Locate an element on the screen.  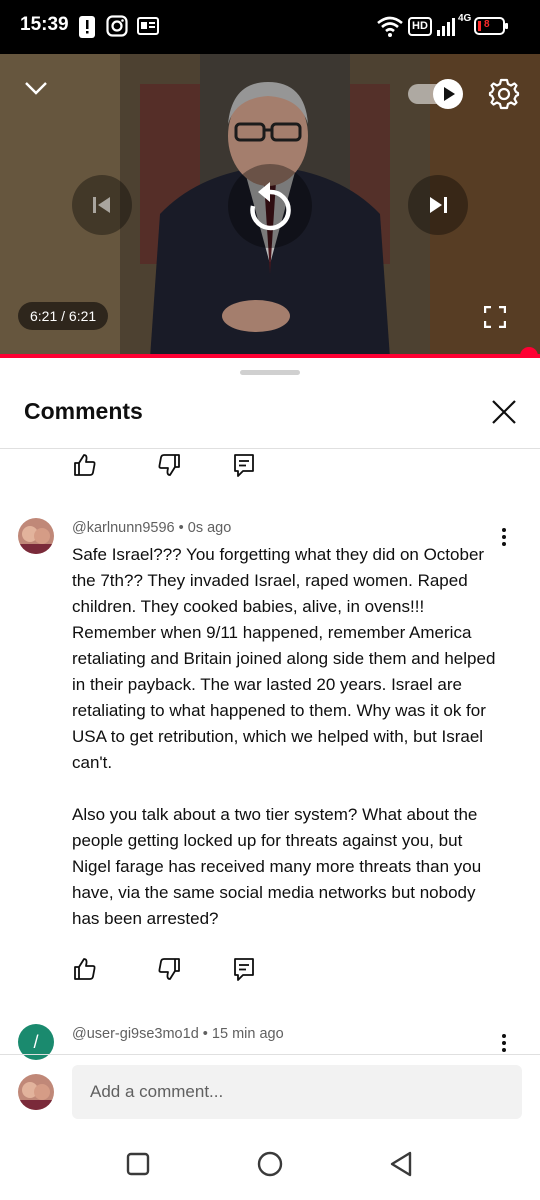
system-nav-bar is located at coordinates (270, 1164).